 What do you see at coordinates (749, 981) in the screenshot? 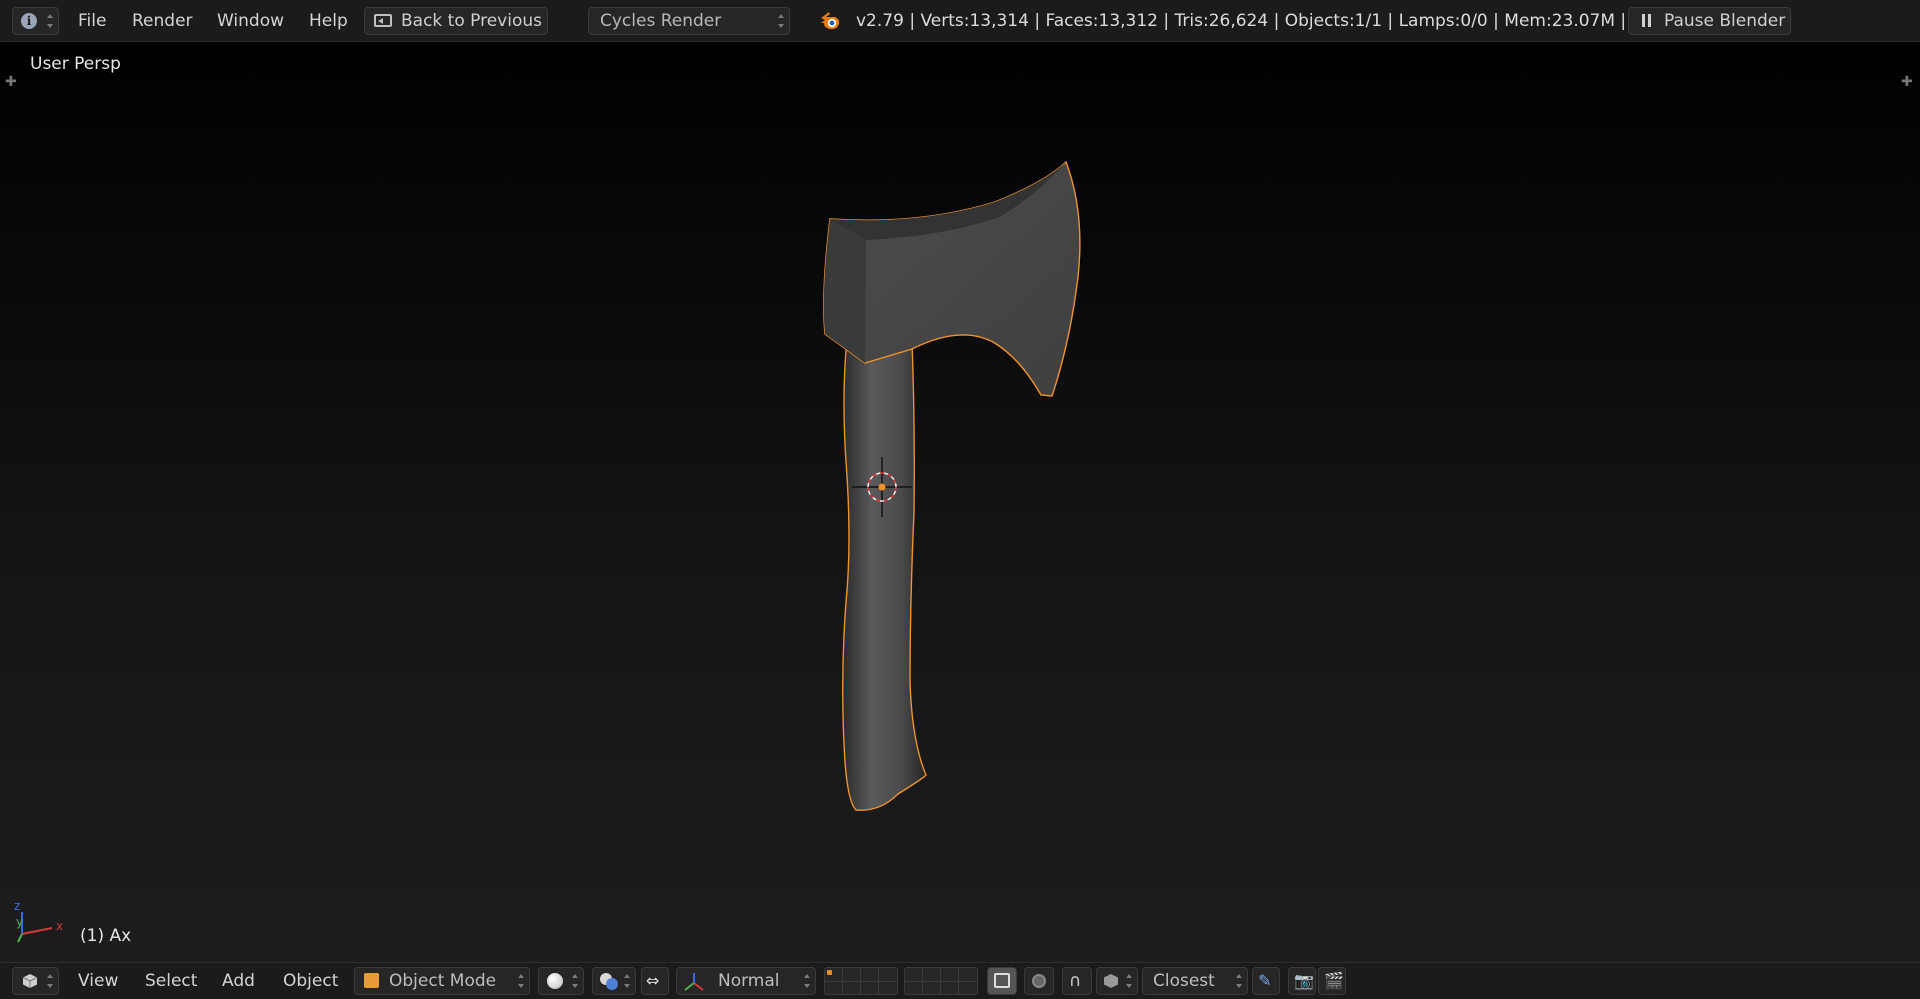
I see `orientation-label: Normal` at bounding box center [749, 981].